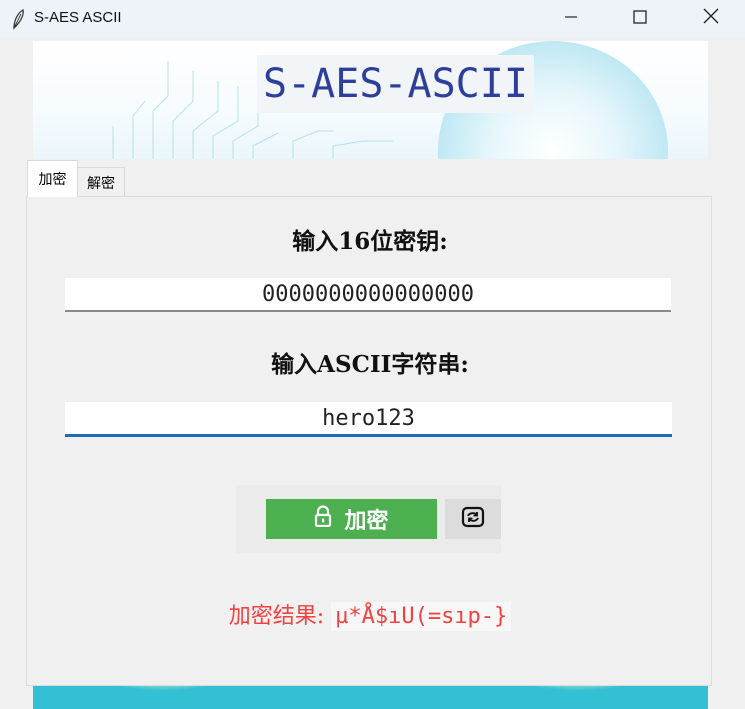  I want to click on minimize-icon, so click(571, 18).